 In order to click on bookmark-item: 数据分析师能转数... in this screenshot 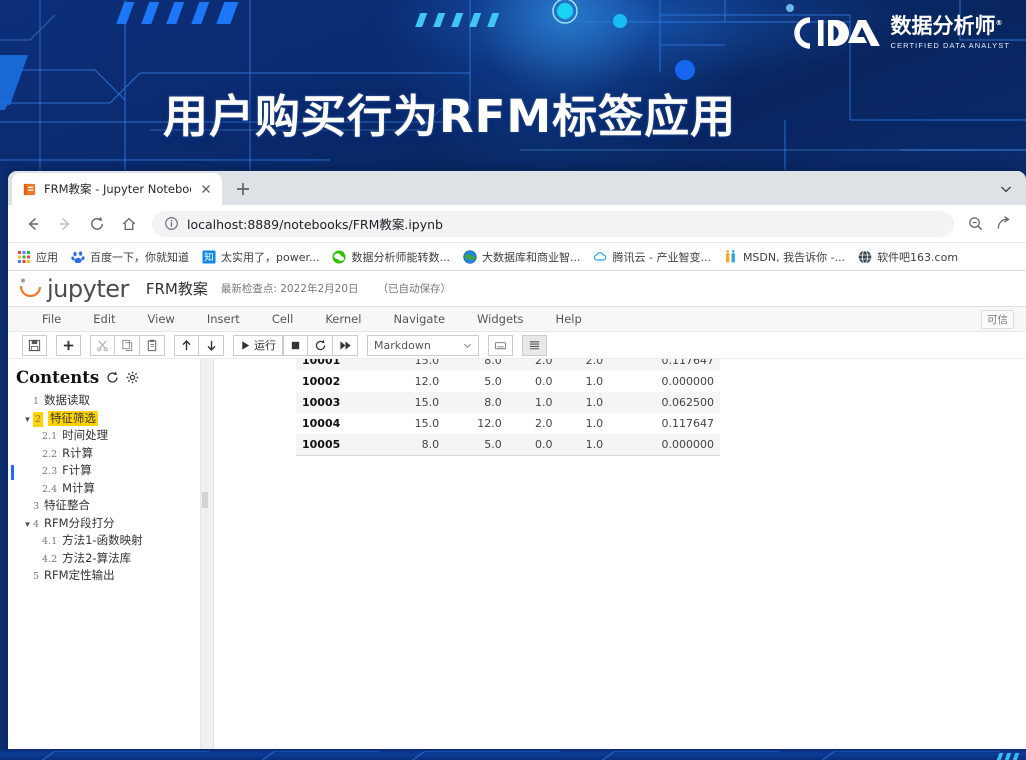, I will do `click(391, 257)`.